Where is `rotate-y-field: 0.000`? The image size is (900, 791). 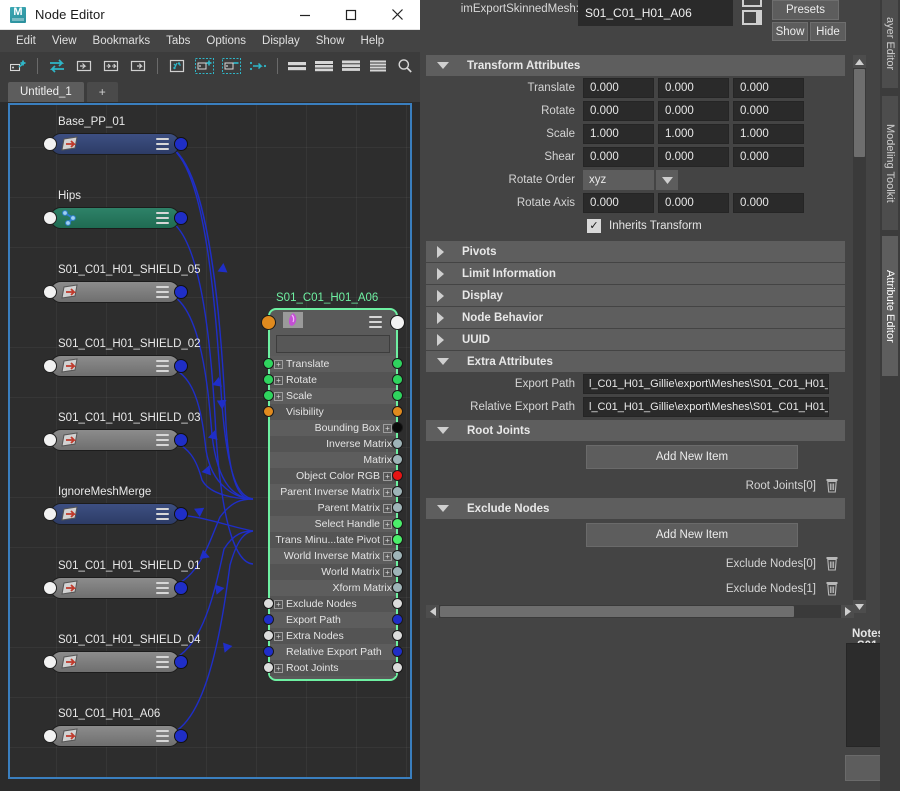 rotate-y-field: 0.000 is located at coordinates (693, 111).